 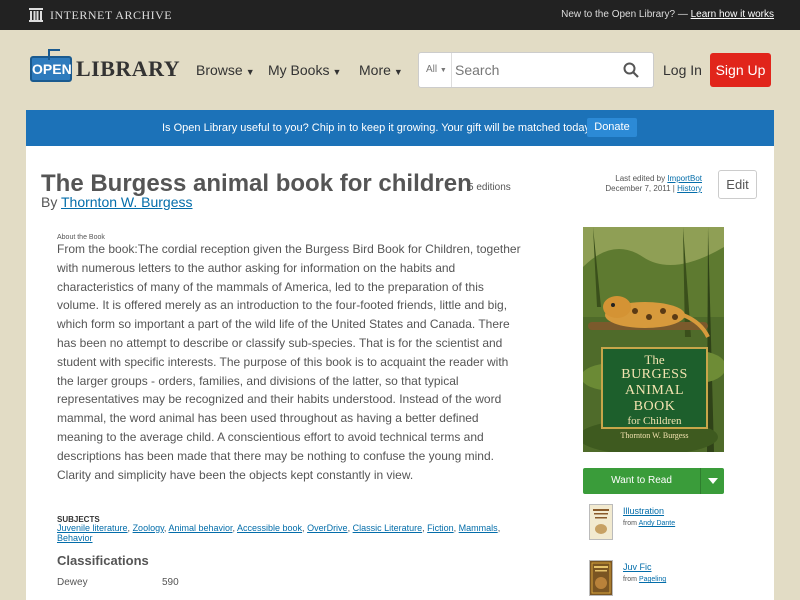 What do you see at coordinates (219, 70) in the screenshot?
I see `nav-browse-label: Browse` at bounding box center [219, 70].